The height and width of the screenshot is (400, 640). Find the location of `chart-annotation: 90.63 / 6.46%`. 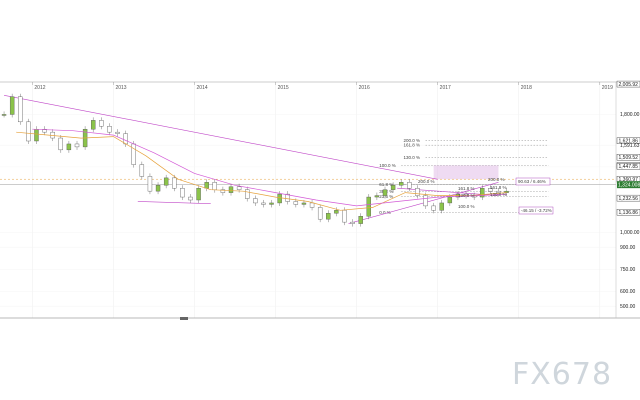

chart-annotation: 90.63 / 6.46% is located at coordinates (532, 181).